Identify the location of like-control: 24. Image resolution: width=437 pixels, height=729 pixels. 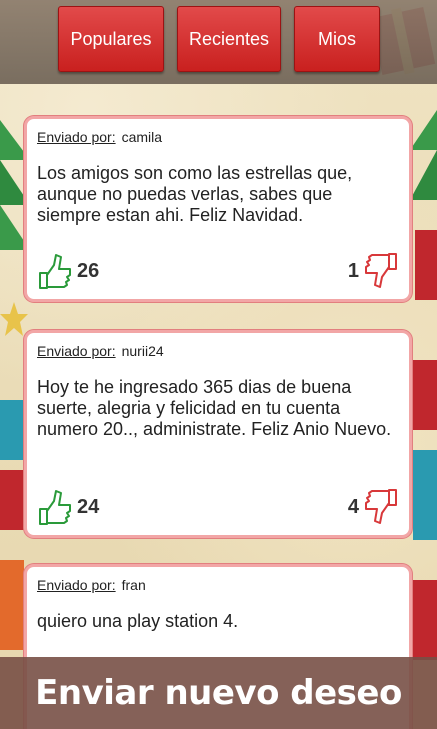
(68, 507).